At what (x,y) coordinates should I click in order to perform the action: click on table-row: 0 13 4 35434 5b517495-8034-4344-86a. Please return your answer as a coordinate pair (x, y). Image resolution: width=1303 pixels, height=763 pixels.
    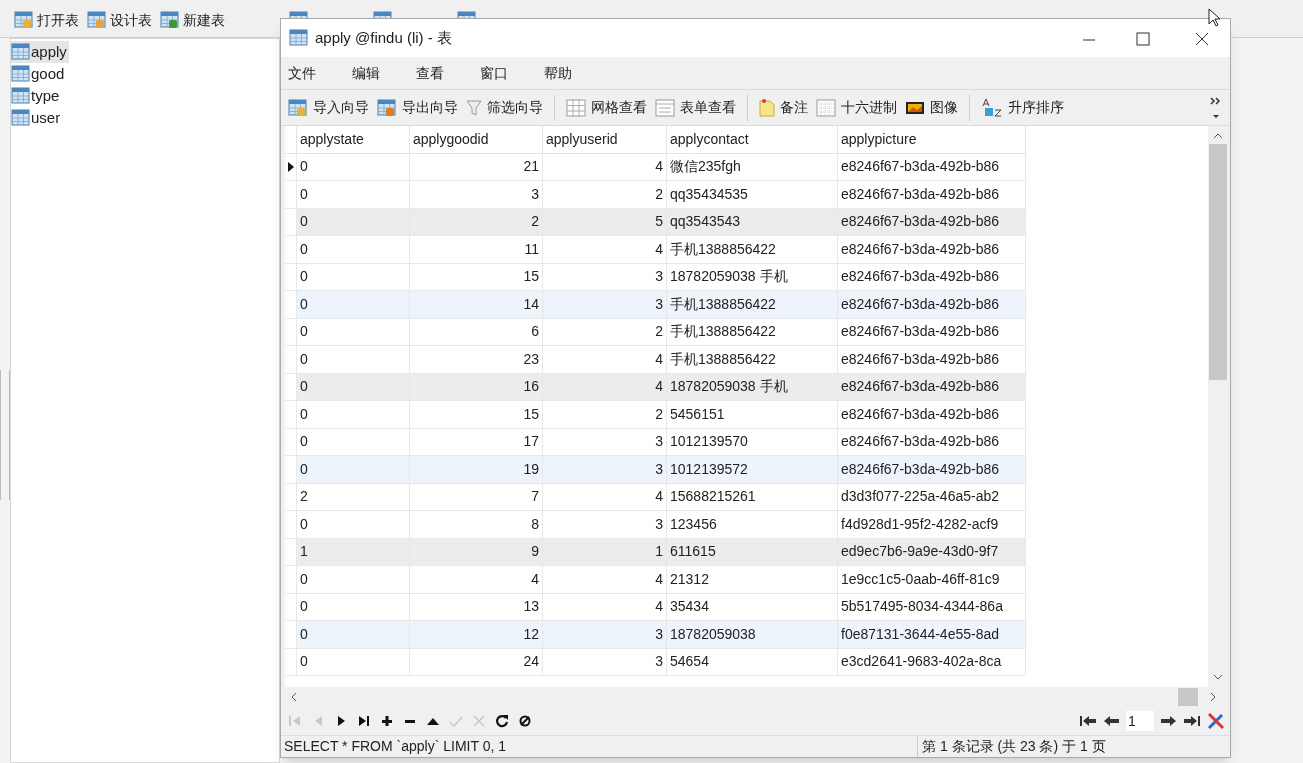
    Looking at the image, I should click on (655, 607).